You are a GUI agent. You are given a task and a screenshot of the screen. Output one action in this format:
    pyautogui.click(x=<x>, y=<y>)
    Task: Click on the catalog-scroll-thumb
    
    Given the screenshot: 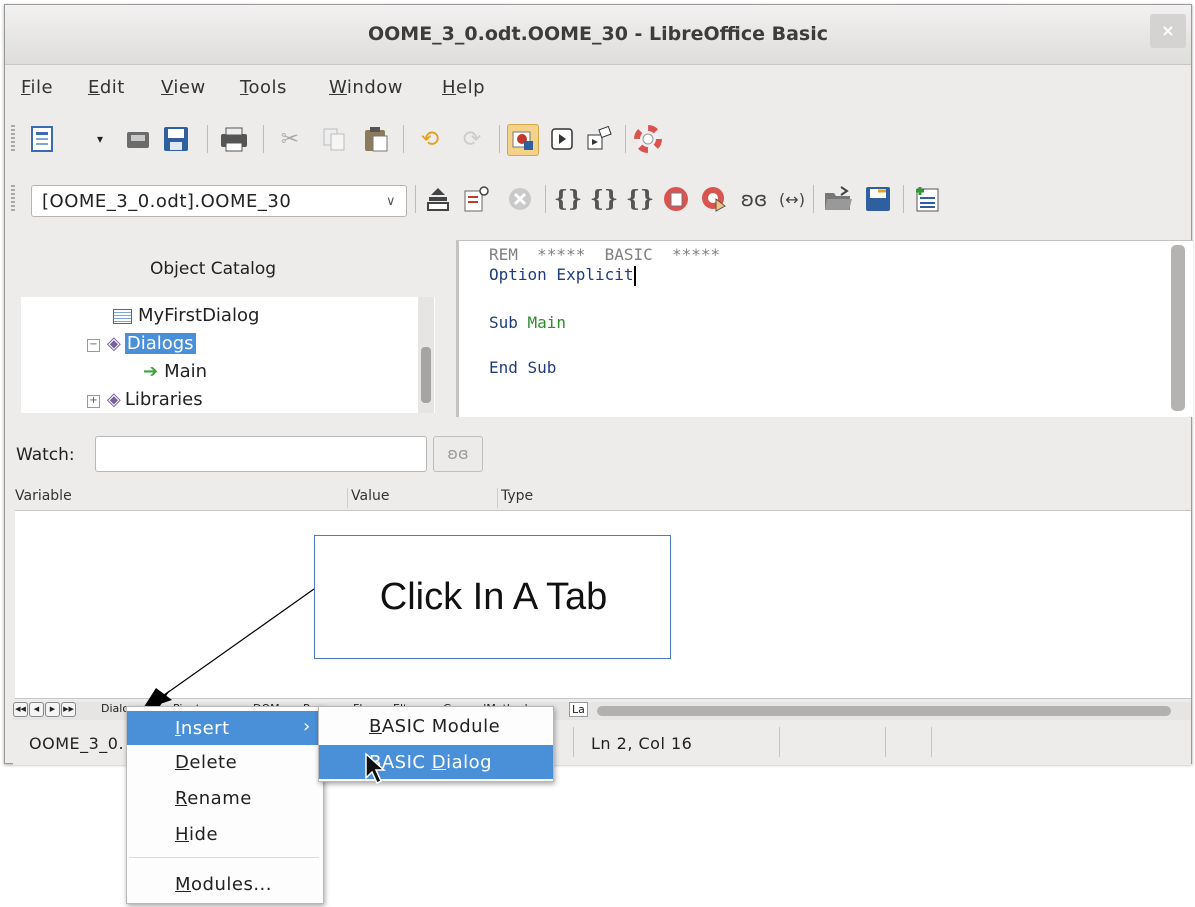 What is the action you would take?
    pyautogui.click(x=426, y=375)
    